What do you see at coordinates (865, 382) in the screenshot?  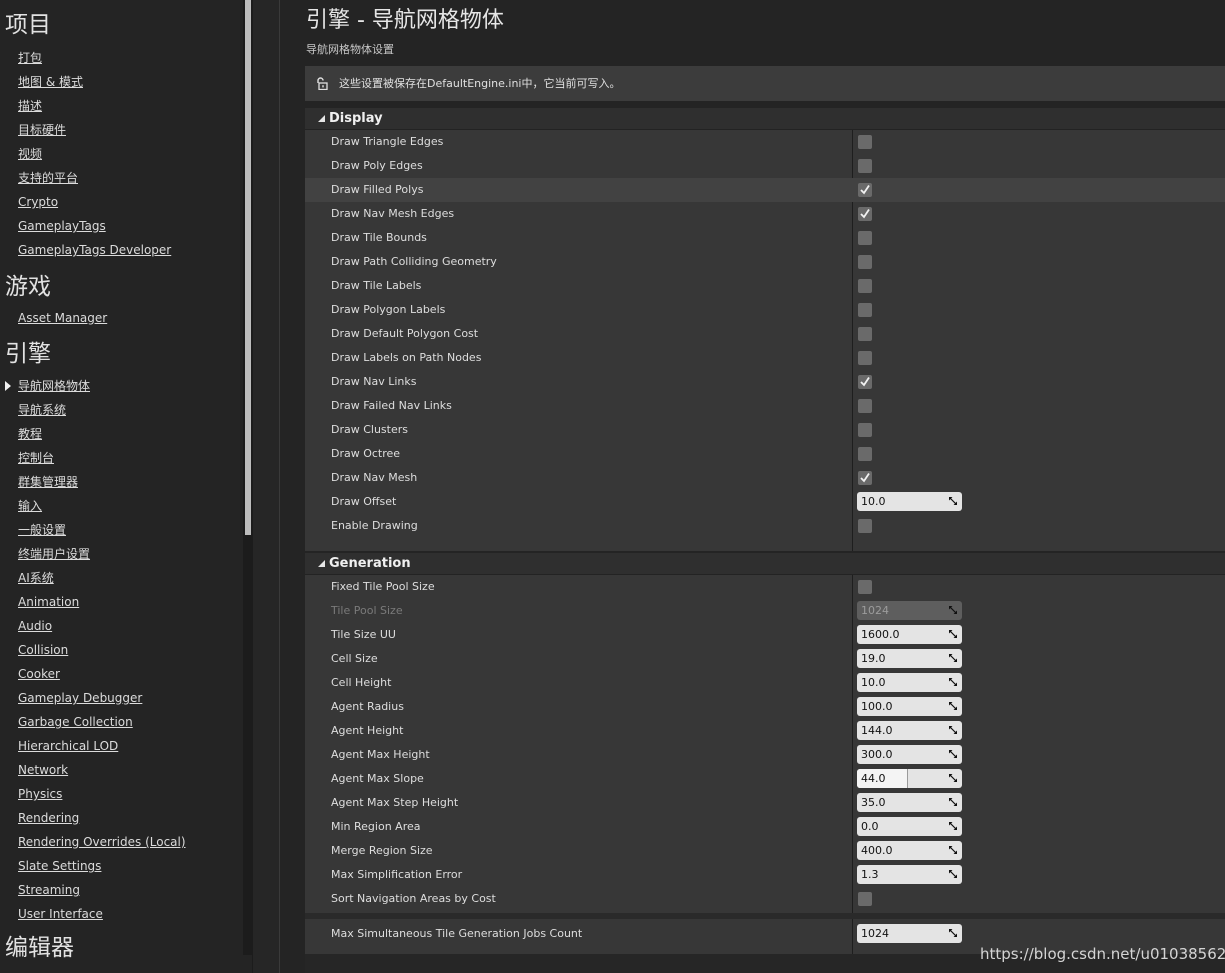 I see `draw-nav-links-checkbox` at bounding box center [865, 382].